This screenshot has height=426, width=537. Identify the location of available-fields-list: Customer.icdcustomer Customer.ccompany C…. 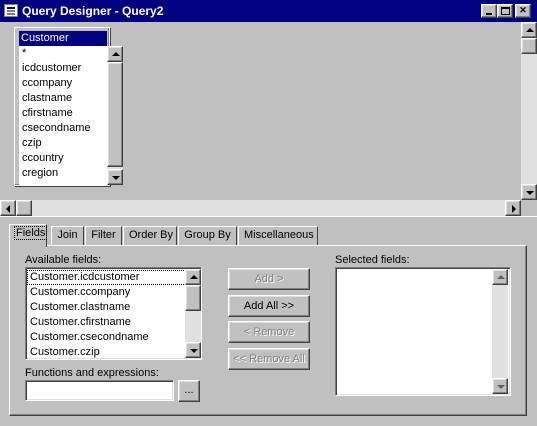
(113, 313).